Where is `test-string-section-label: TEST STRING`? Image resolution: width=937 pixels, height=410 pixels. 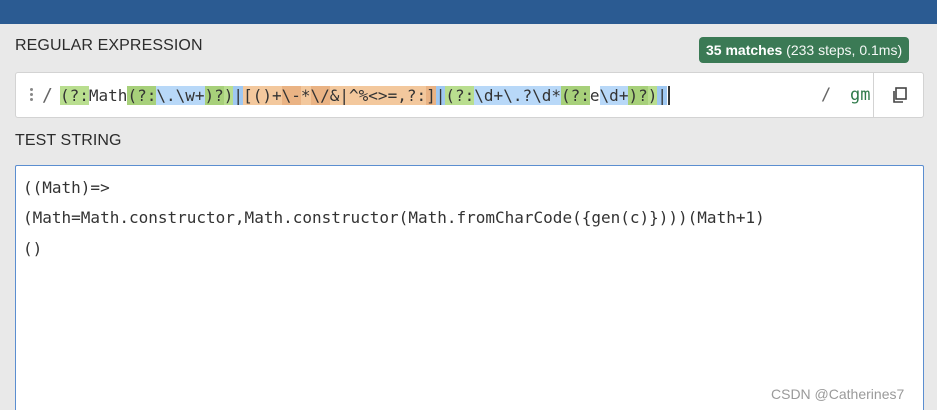
test-string-section-label: TEST STRING is located at coordinates (68, 140).